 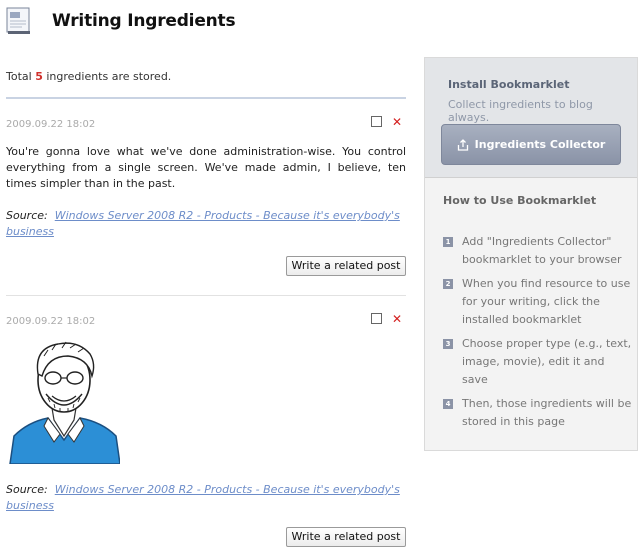 What do you see at coordinates (509, 84) in the screenshot?
I see `install-title: Install Bookmarklet` at bounding box center [509, 84].